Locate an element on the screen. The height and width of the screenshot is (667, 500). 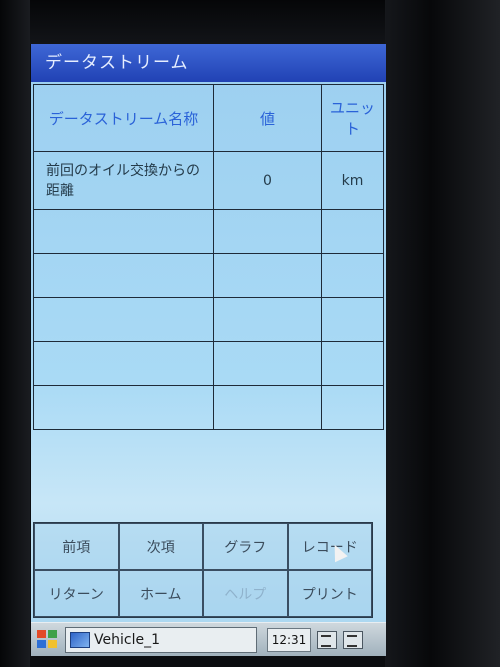
taskbar-window-label: Vehicle_1 is located at coordinates (127, 640).